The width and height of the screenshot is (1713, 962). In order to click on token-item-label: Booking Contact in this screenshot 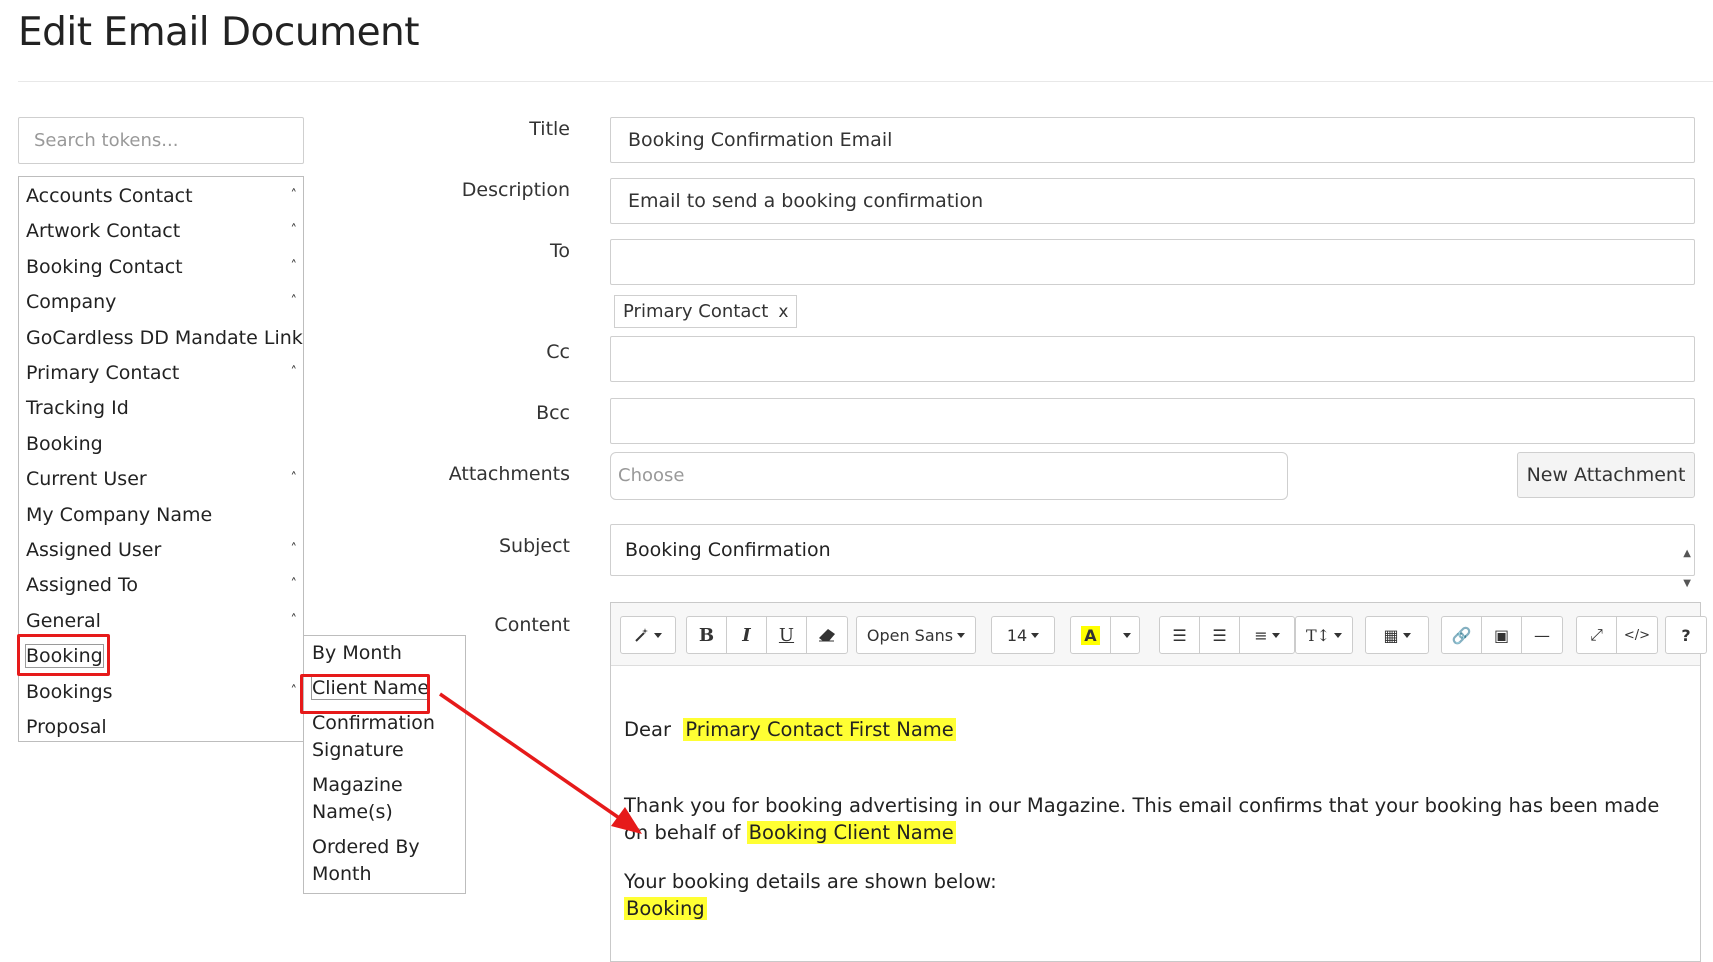, I will do `click(104, 266)`.